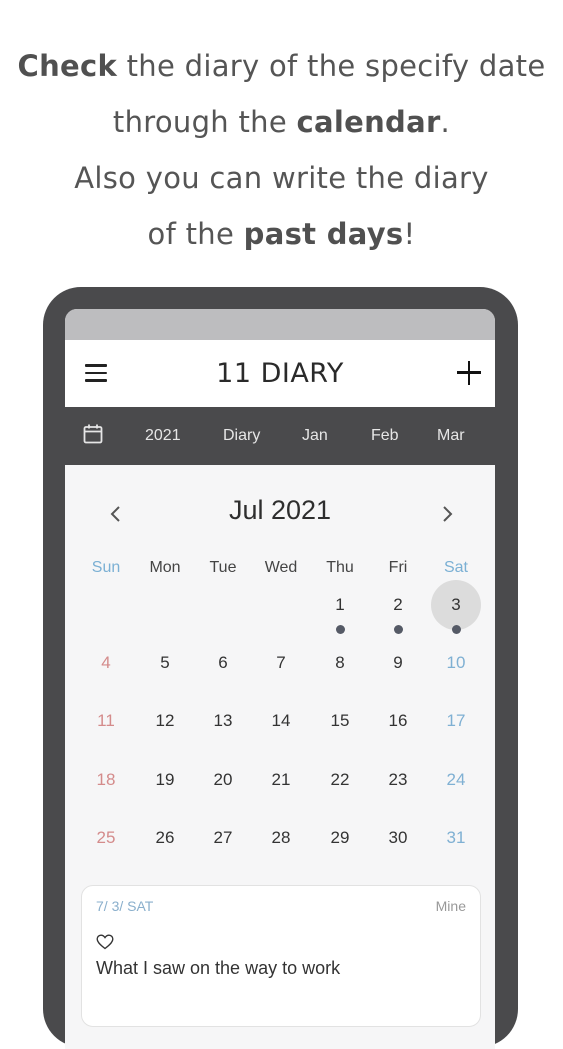  I want to click on headline-bold-check: Check, so click(67, 66).